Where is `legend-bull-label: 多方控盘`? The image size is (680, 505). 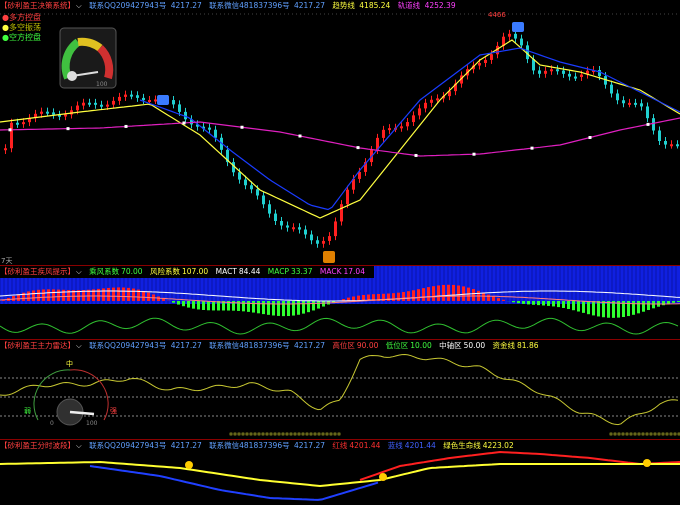 legend-bull-label: 多方控盘 is located at coordinates (24, 17).